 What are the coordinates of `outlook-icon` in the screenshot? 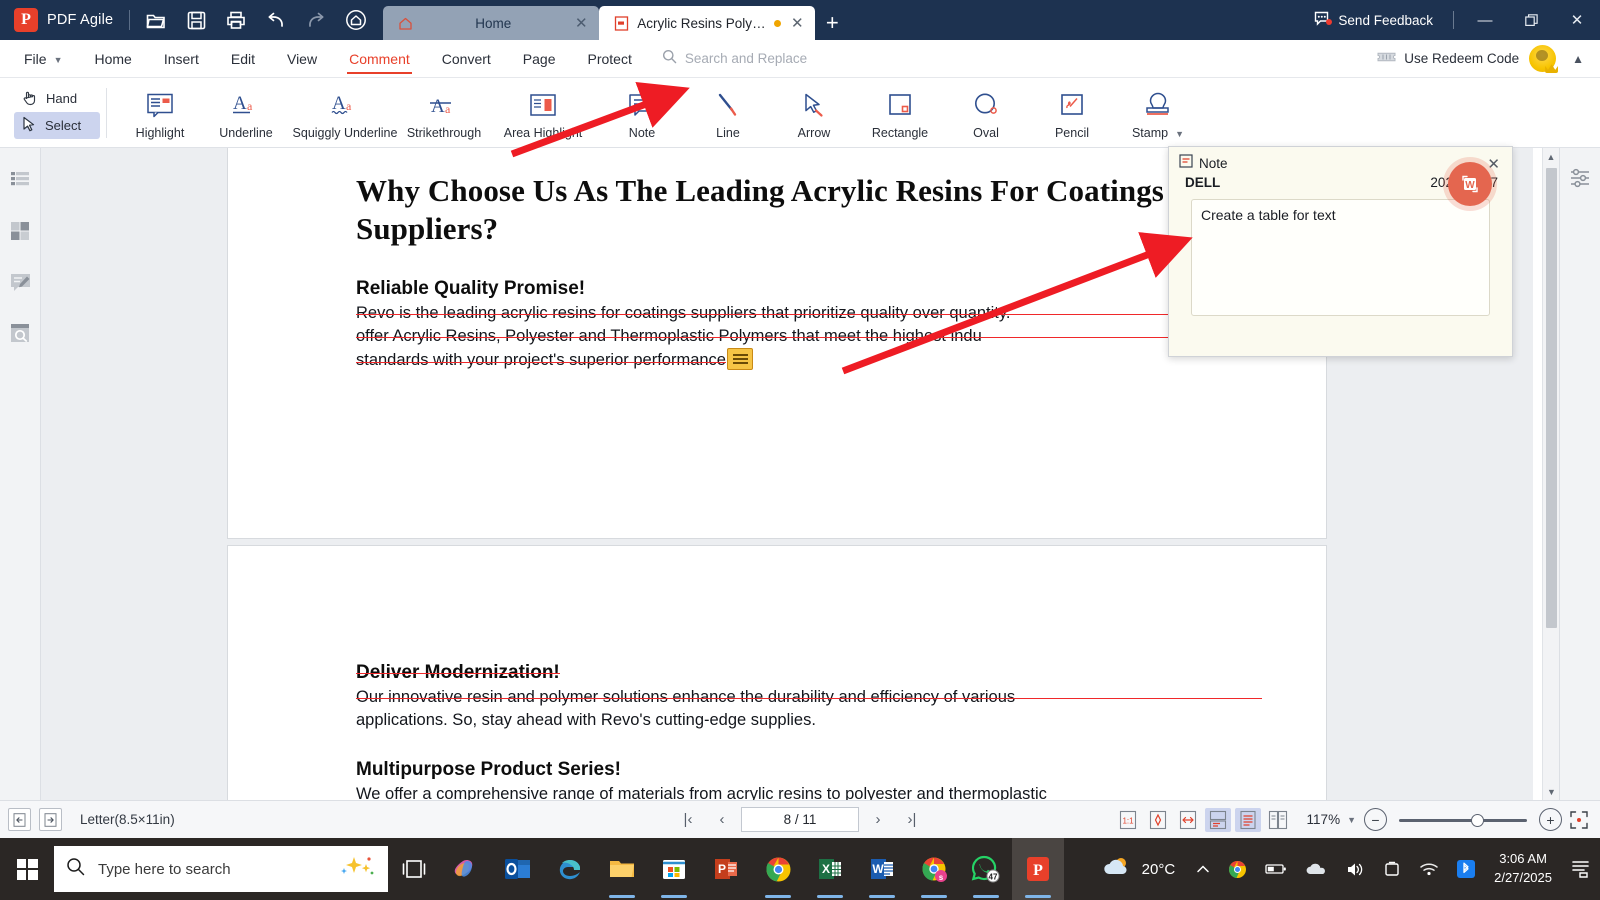 It's located at (518, 869).